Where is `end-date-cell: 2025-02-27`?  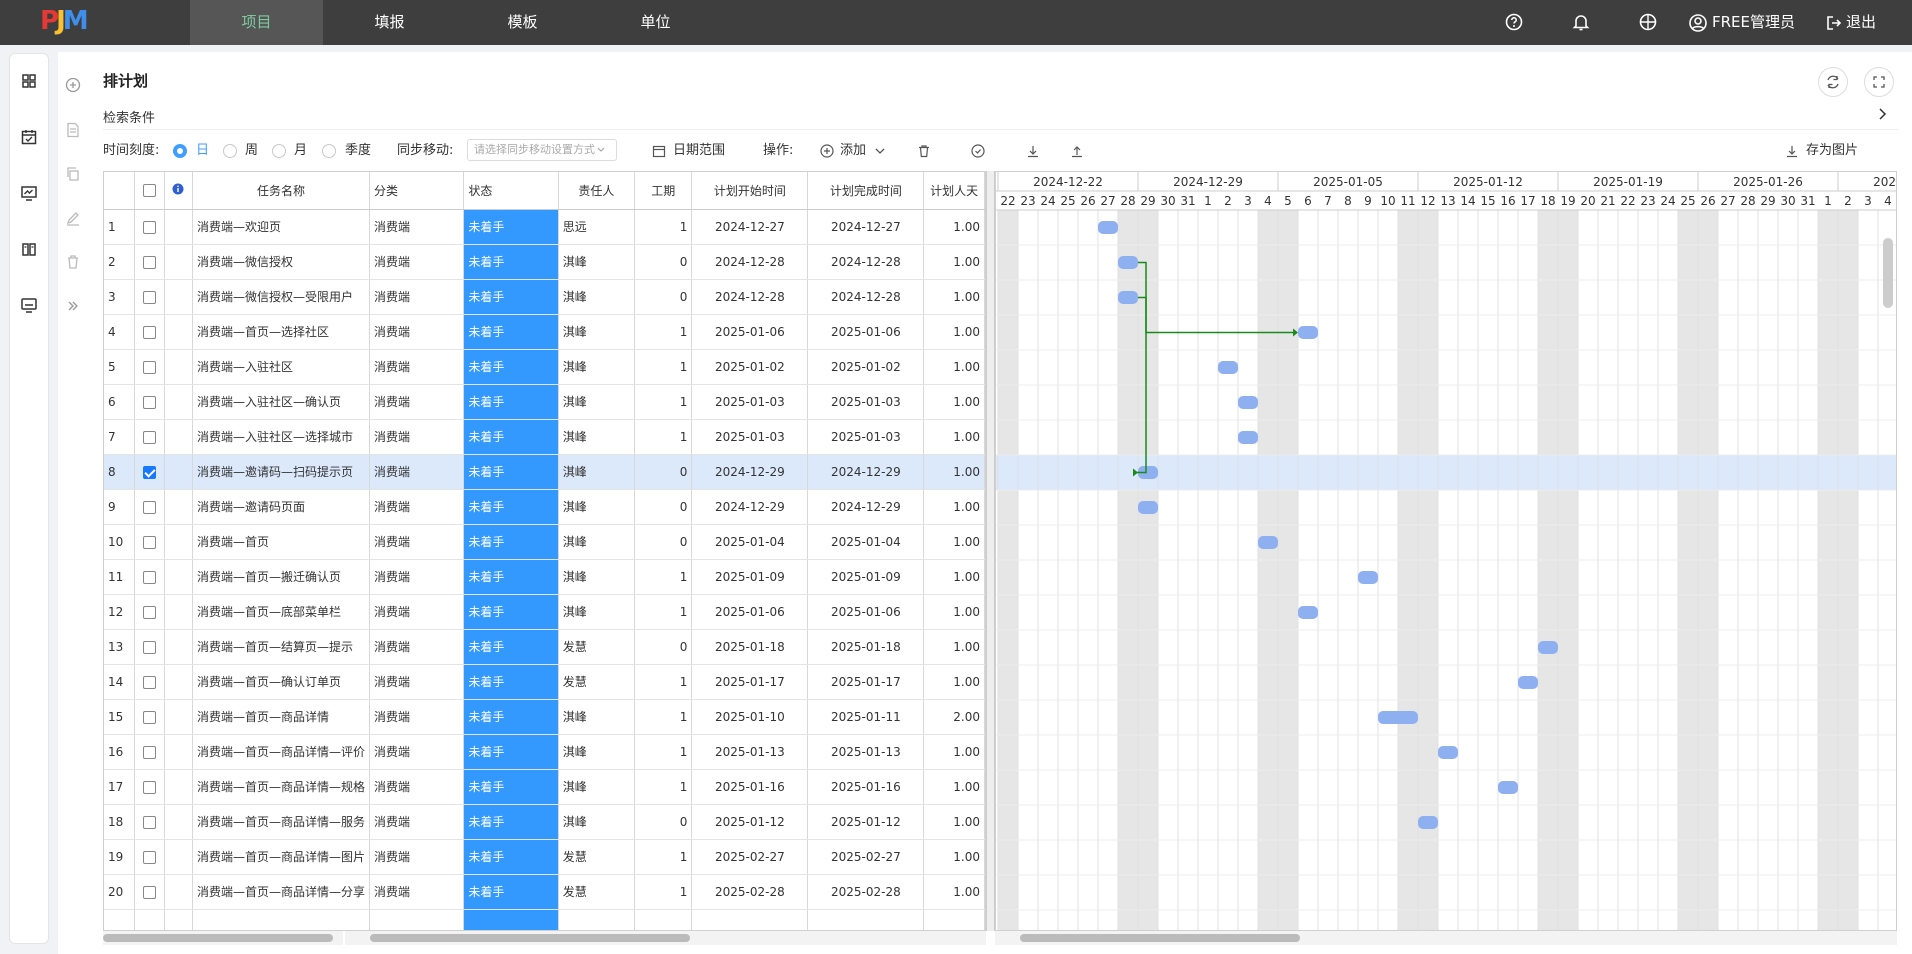
end-date-cell: 2025-02-27 is located at coordinates (866, 857).